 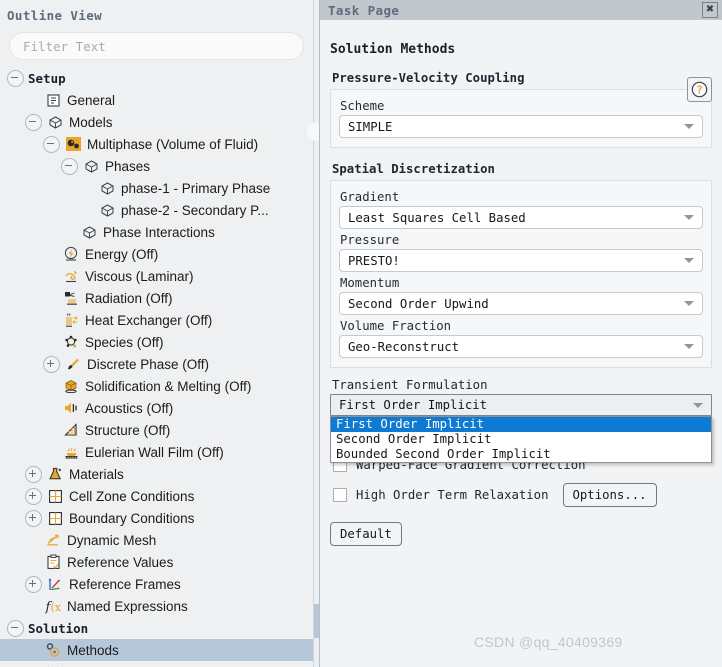 What do you see at coordinates (340, 494) in the screenshot?
I see `high-order-term-relaxation-checkbox` at bounding box center [340, 494].